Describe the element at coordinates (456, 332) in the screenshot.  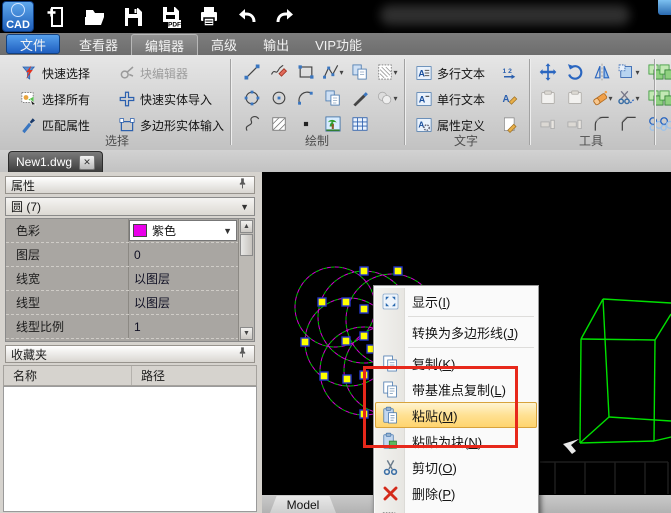
I see `menu-item-J: 转换为多边形线(J)` at that location.